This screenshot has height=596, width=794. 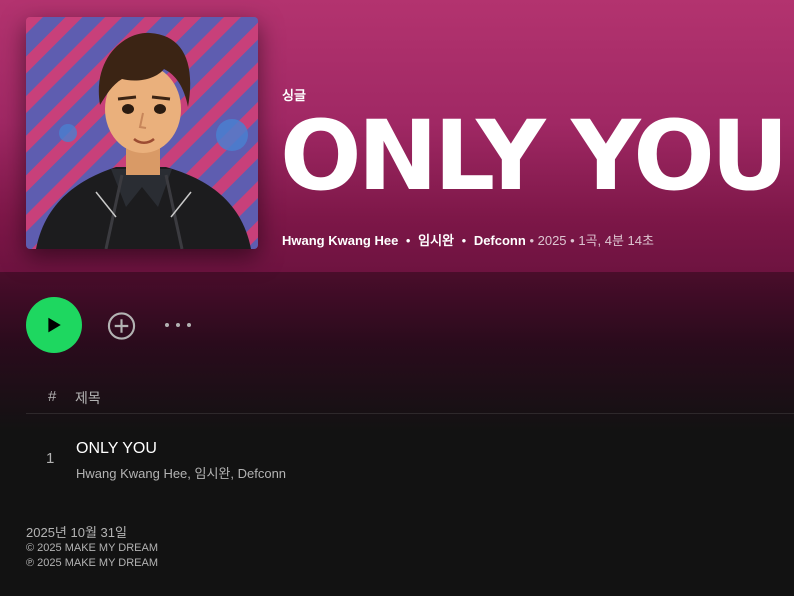 I want to click on tracklist-header: # 제목, so click(x=410, y=397).